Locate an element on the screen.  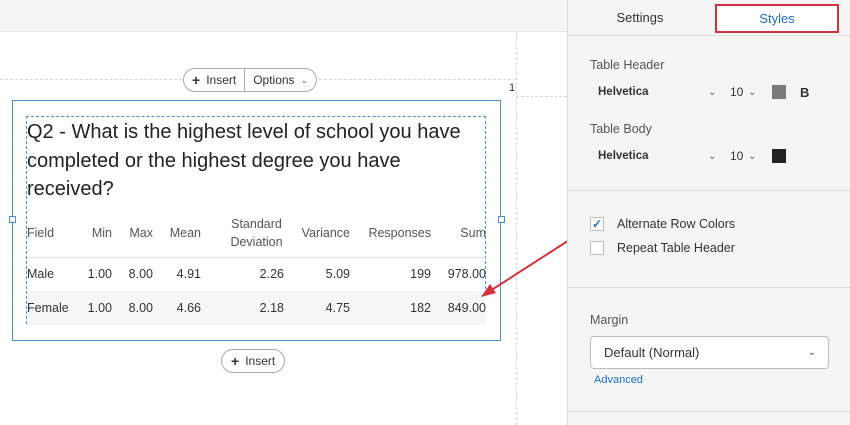
advanced-link: Advanced is located at coordinates (618, 380).